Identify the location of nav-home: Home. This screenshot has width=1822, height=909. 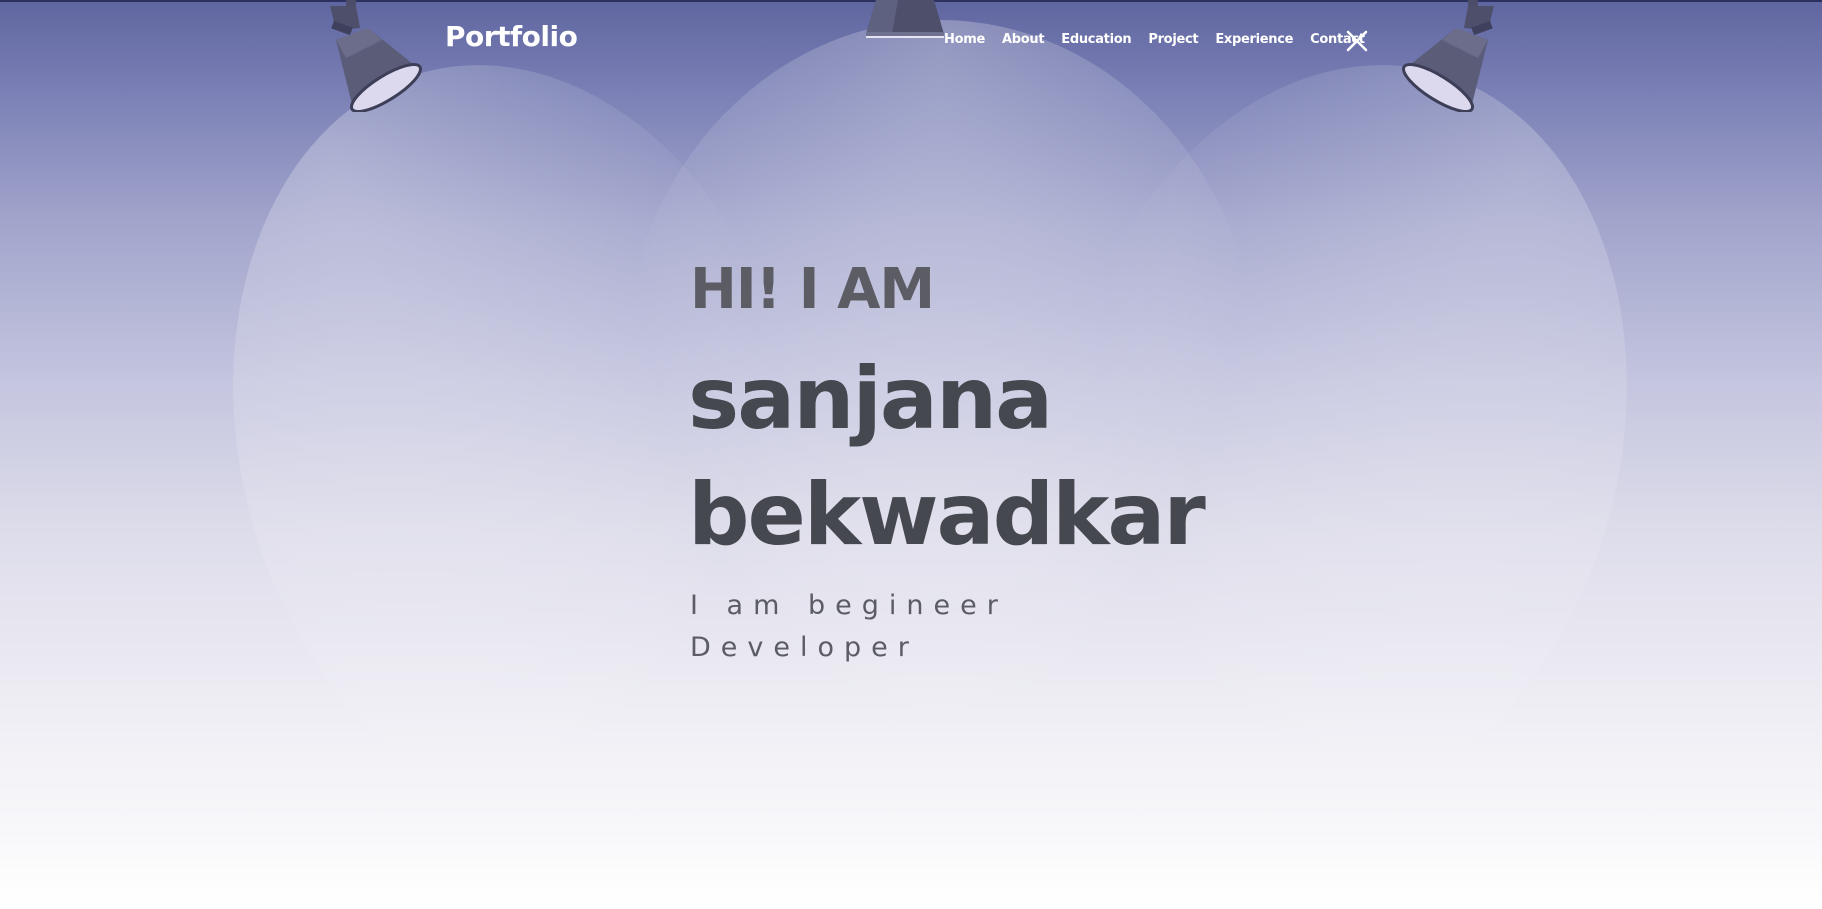
(964, 39).